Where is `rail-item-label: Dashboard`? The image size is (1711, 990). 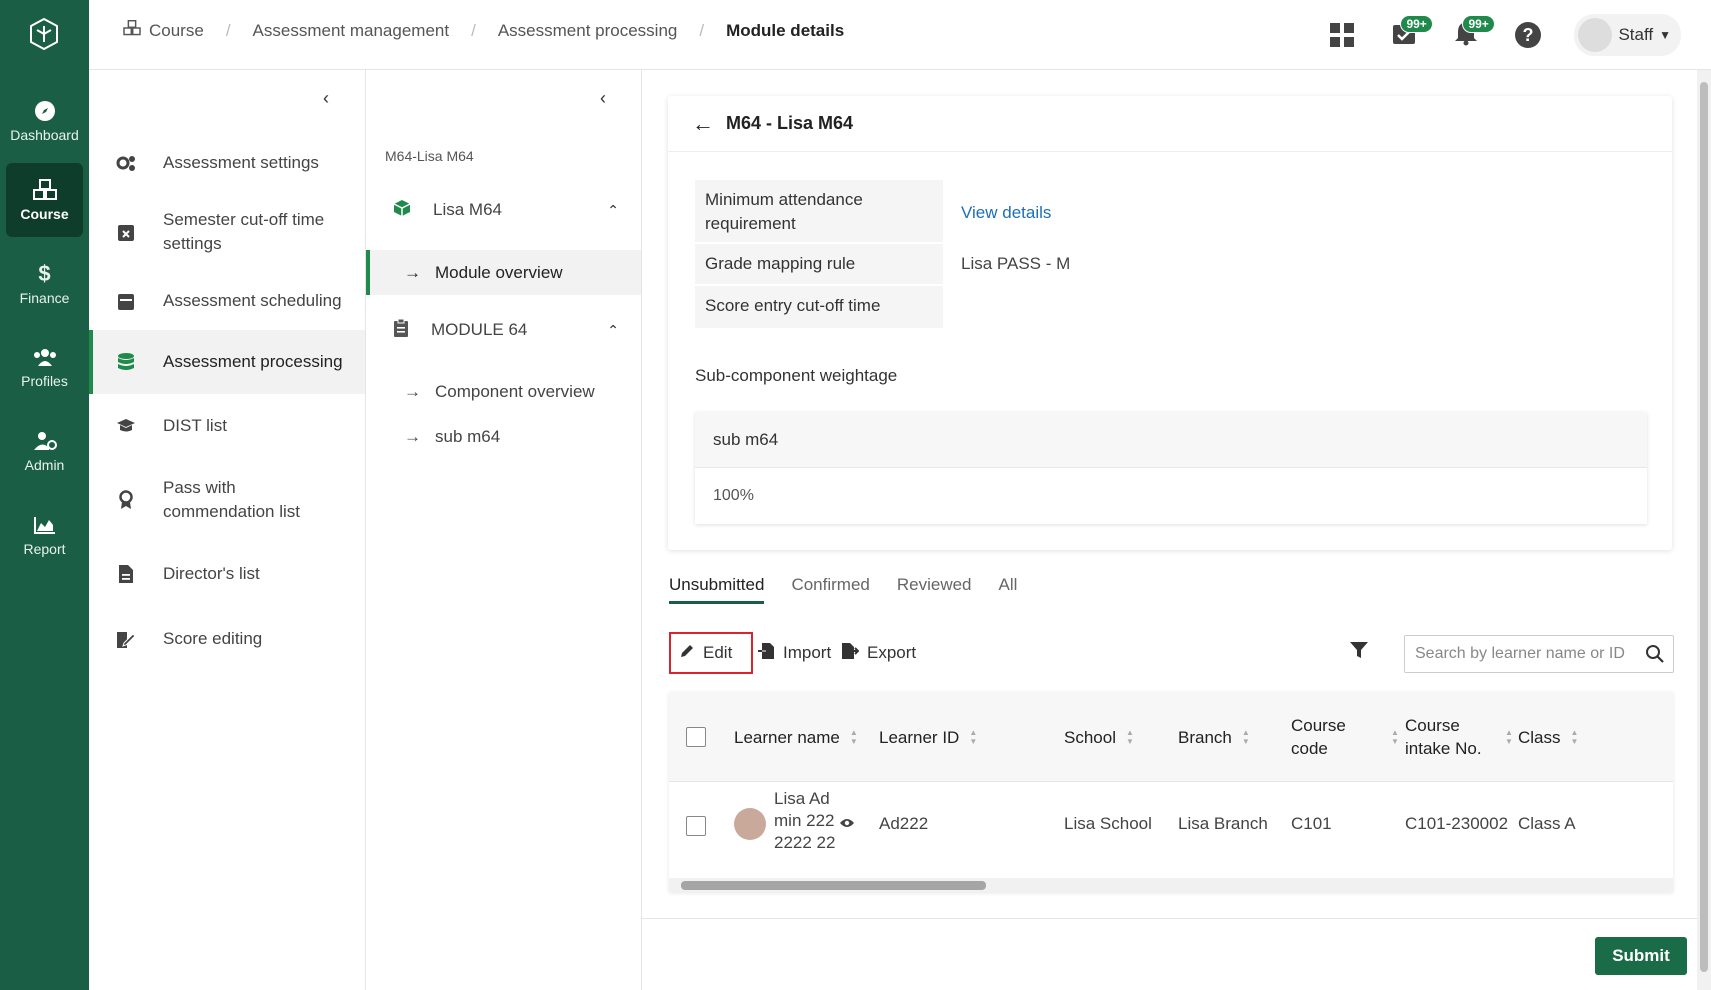
rail-item-label: Dashboard is located at coordinates (44, 135).